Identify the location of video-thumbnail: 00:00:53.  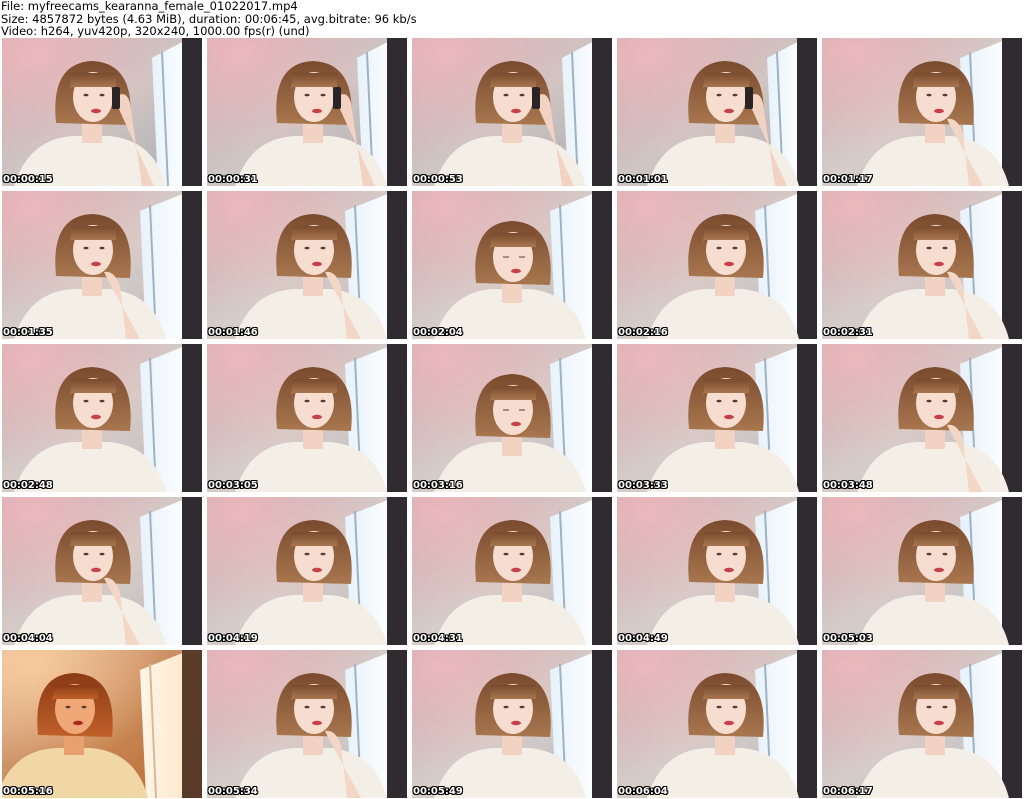
(512, 112).